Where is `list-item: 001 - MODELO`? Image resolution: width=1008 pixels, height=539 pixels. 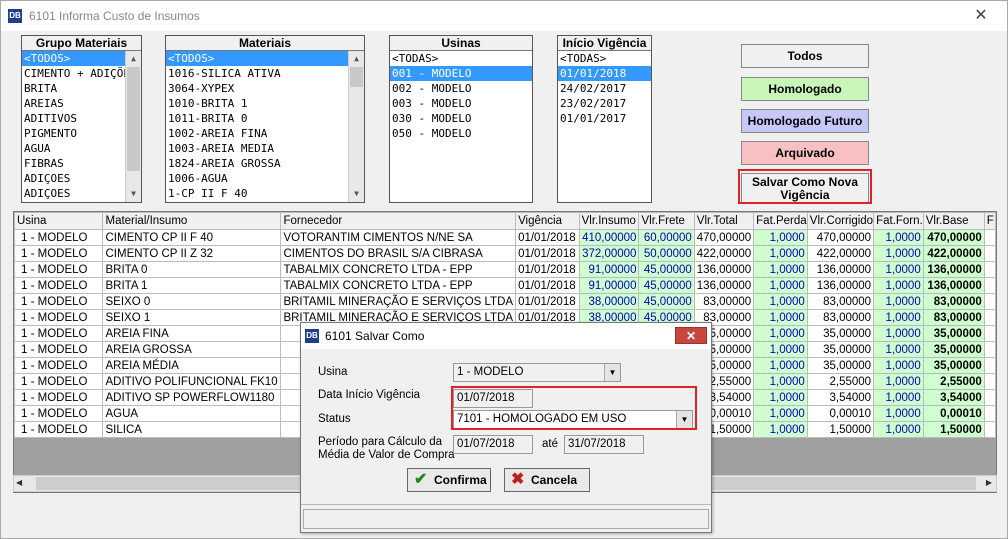 list-item: 001 - MODELO is located at coordinates (461, 73).